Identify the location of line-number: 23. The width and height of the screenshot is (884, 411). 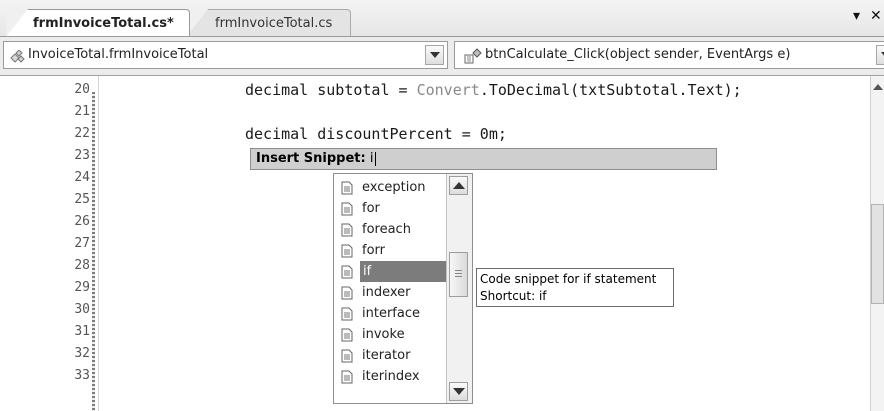
(82, 155).